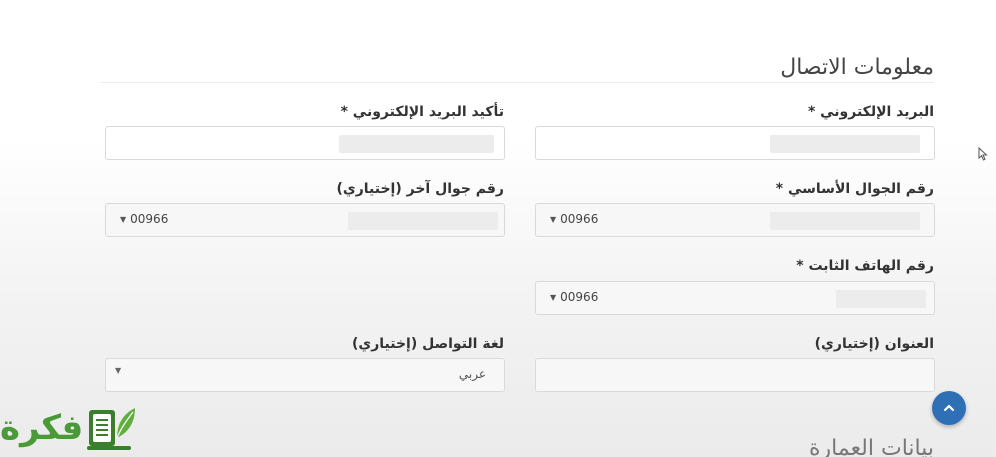 The image size is (996, 457). What do you see at coordinates (865, 266) in the screenshot?
I see `landline-label: رقم الهاتف الثابت *` at bounding box center [865, 266].